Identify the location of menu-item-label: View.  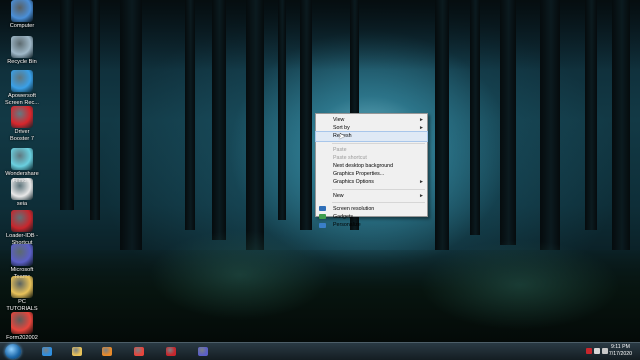
(339, 120).